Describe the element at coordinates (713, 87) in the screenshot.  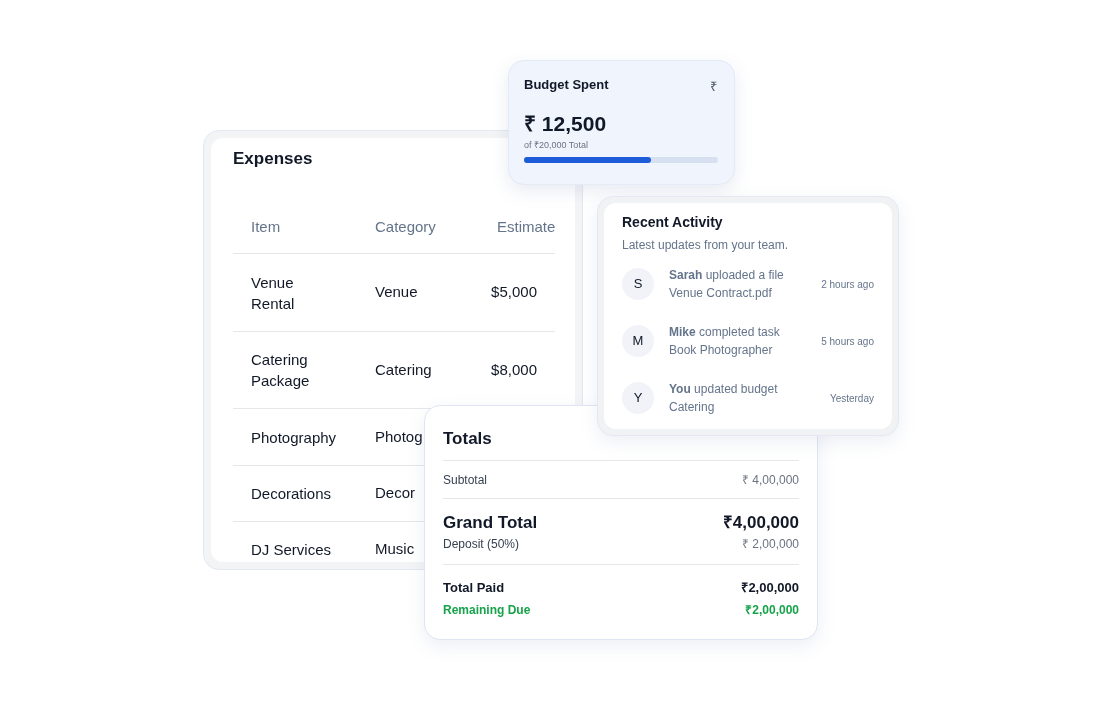
I see `rupee-icon: ₹` at that location.